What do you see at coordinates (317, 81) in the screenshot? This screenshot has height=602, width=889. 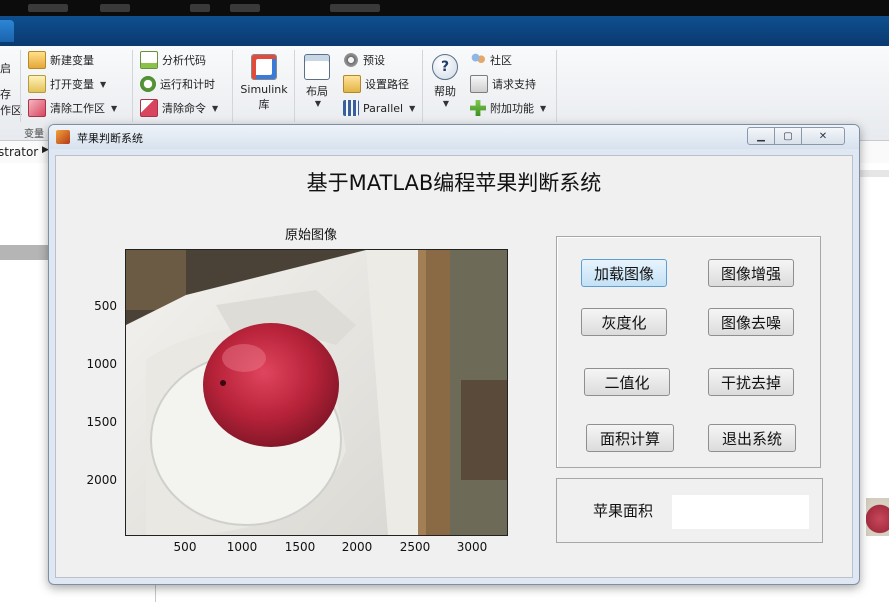 I see `layout-button: 布局 ▼` at bounding box center [317, 81].